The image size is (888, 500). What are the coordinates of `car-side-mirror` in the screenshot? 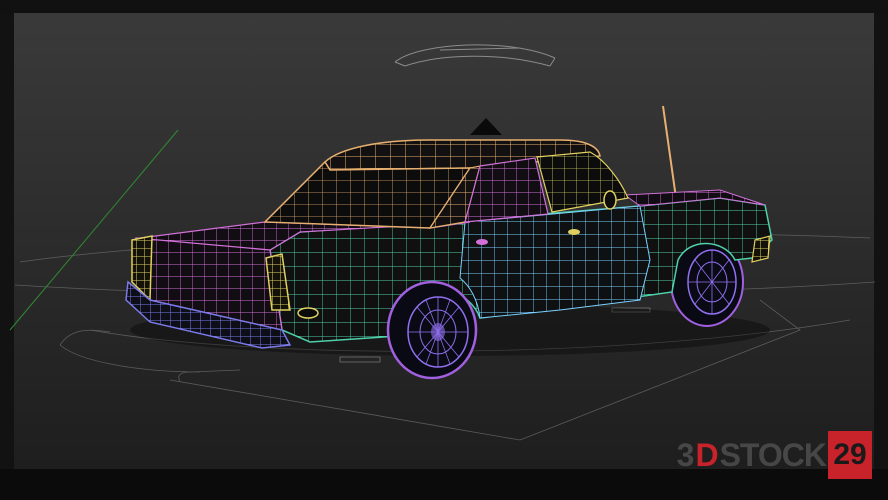 It's located at (610, 200).